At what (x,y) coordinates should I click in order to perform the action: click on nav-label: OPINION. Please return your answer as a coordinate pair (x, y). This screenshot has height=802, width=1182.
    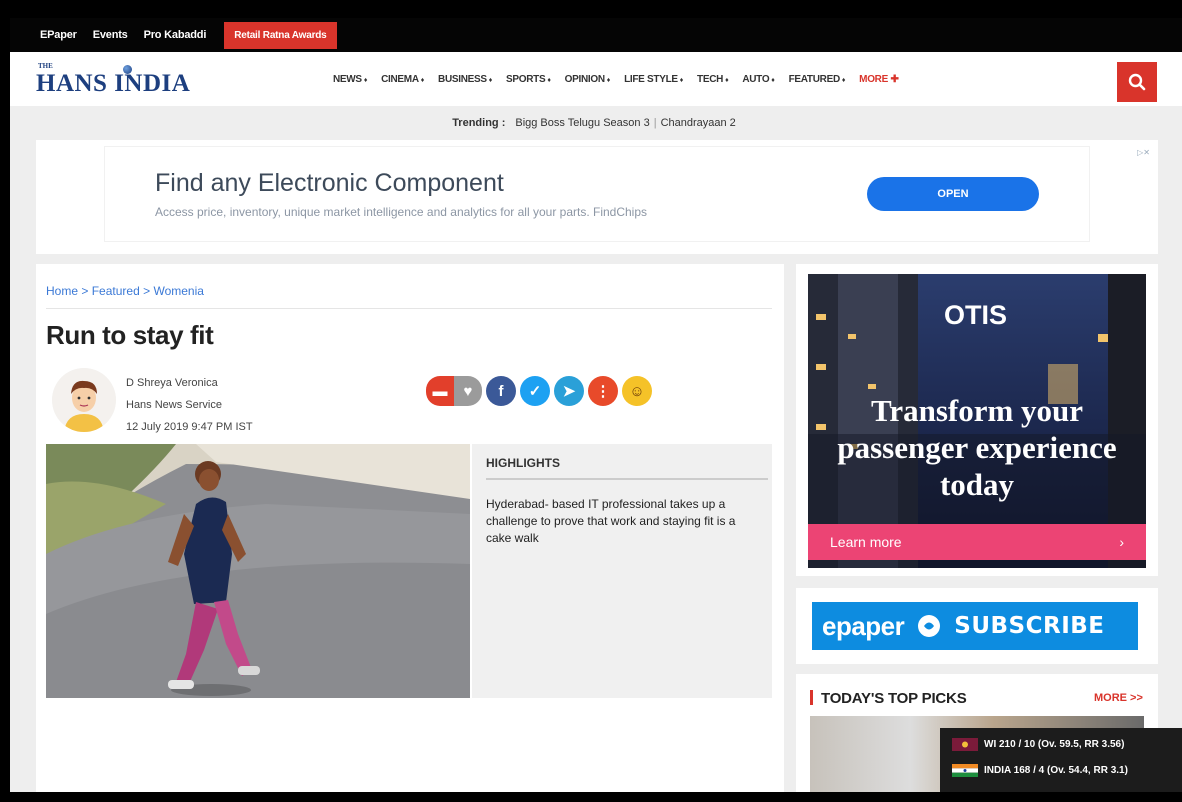
    Looking at the image, I should click on (584, 79).